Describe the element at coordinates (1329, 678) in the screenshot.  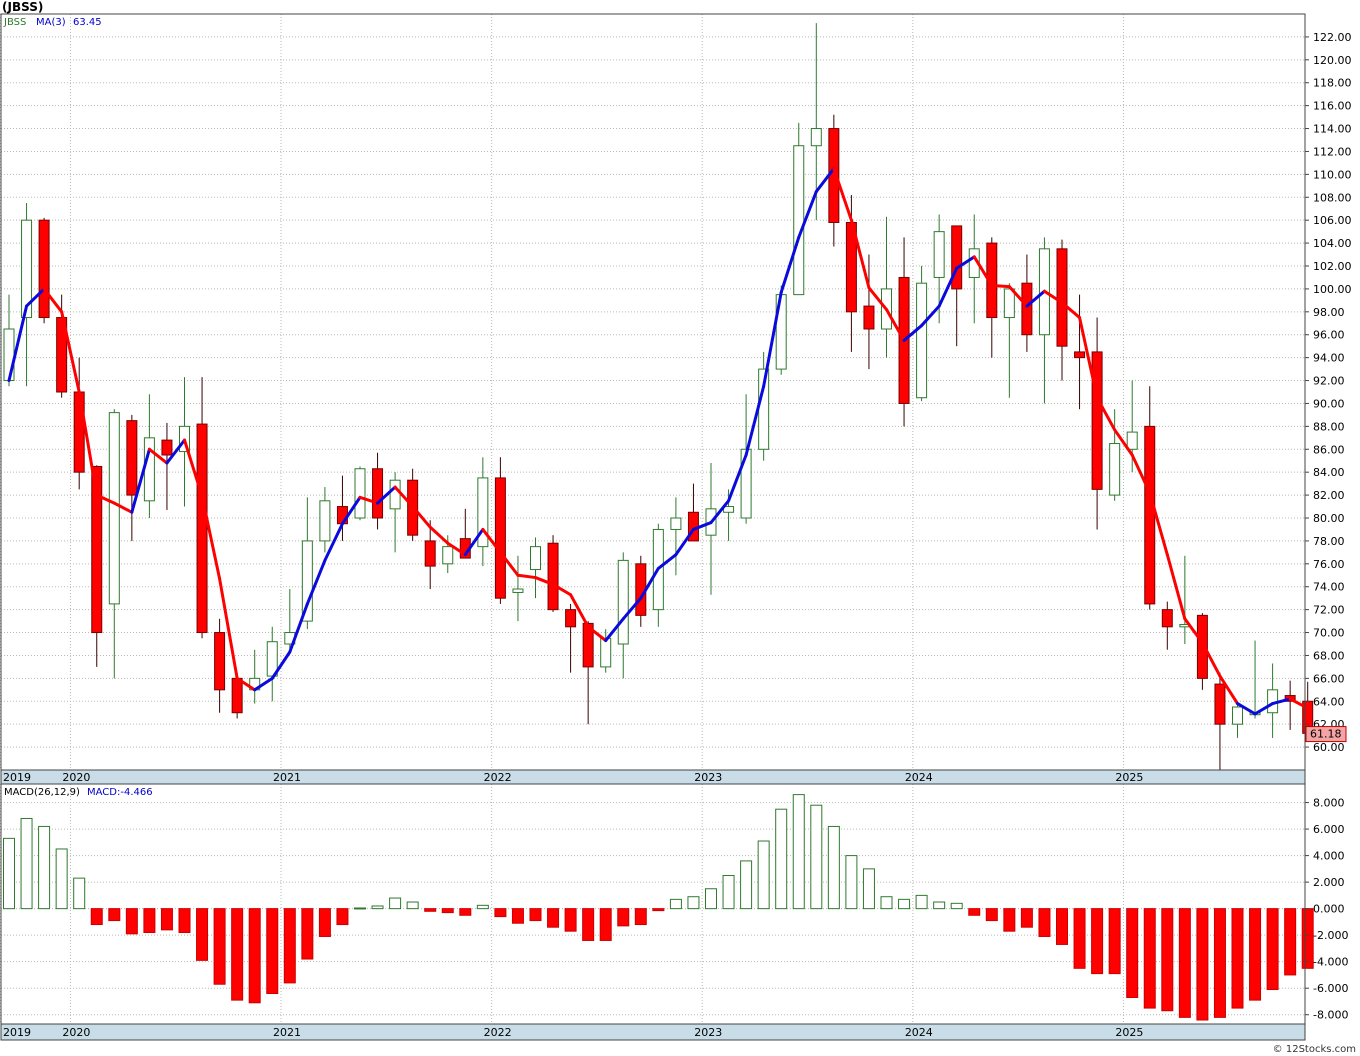
I see `price-y-tick-label: 66.00` at that location.